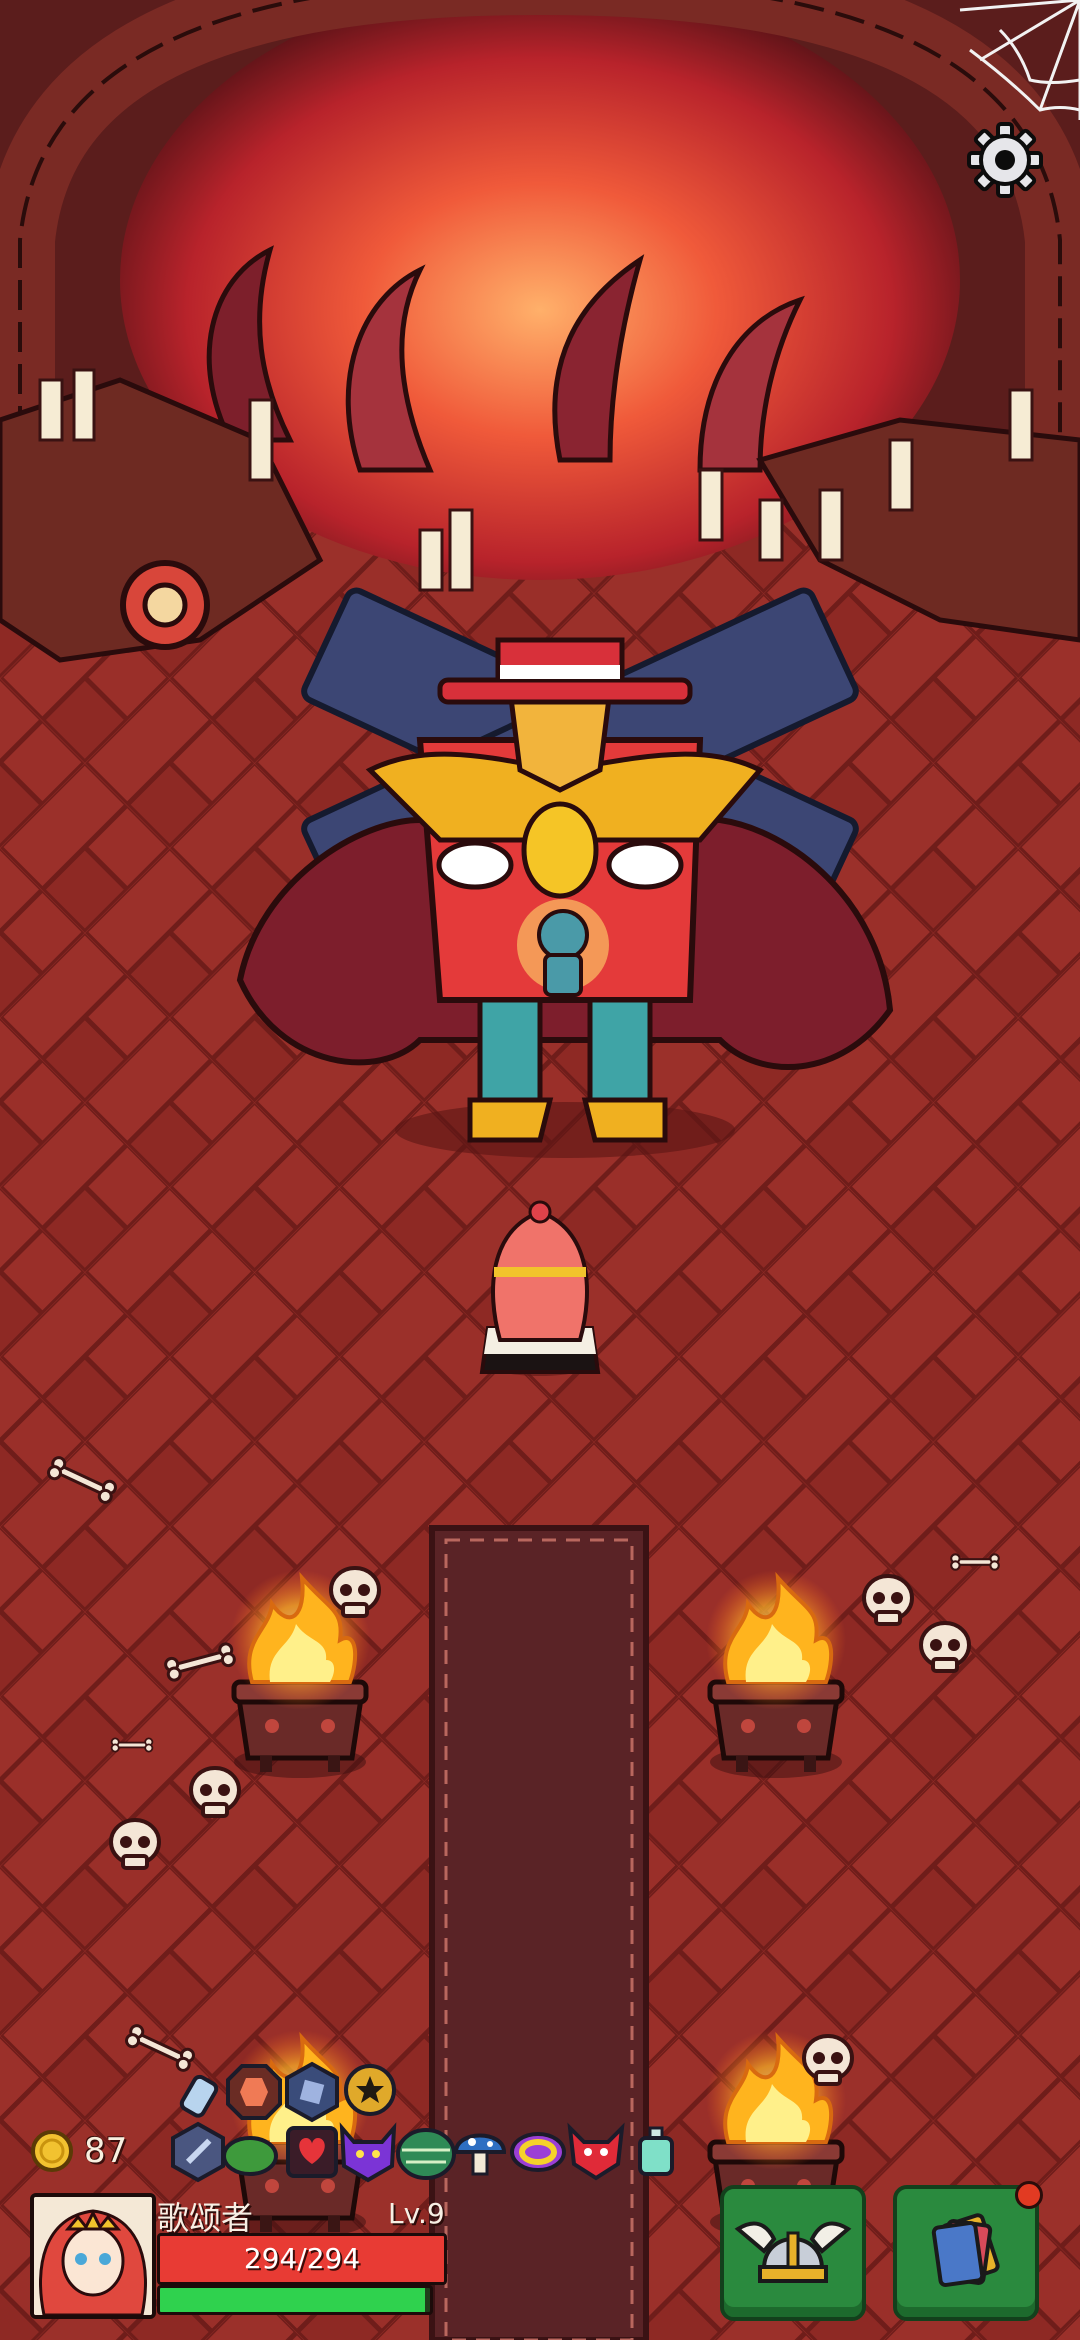 This screenshot has height=2340, width=1080. I want to click on avatar, so click(93, 2256).